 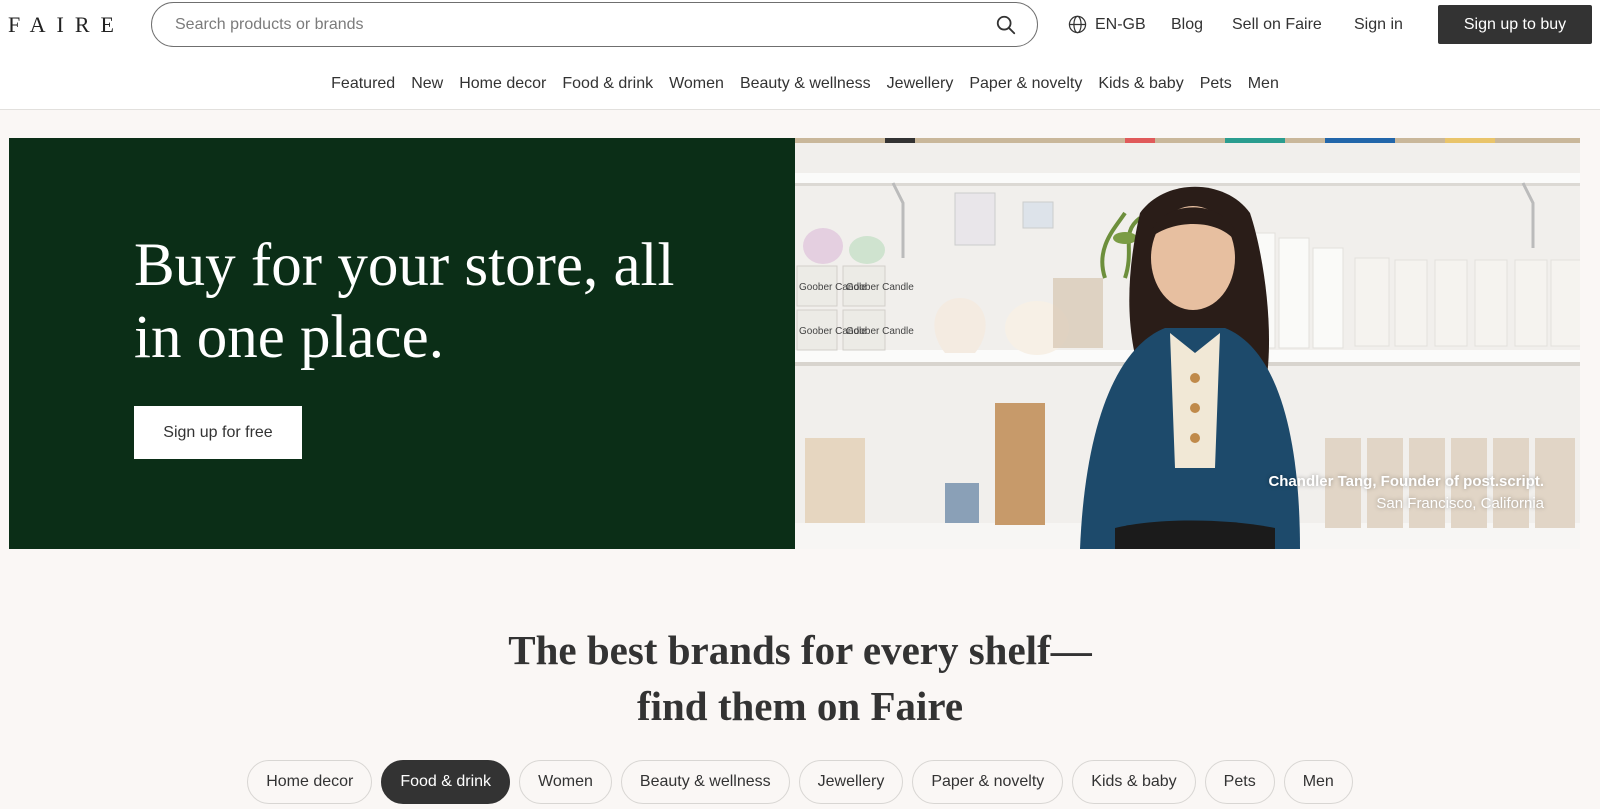 What do you see at coordinates (1515, 24) in the screenshot?
I see `sign-up-to-buy-button: Sign up to buy` at bounding box center [1515, 24].